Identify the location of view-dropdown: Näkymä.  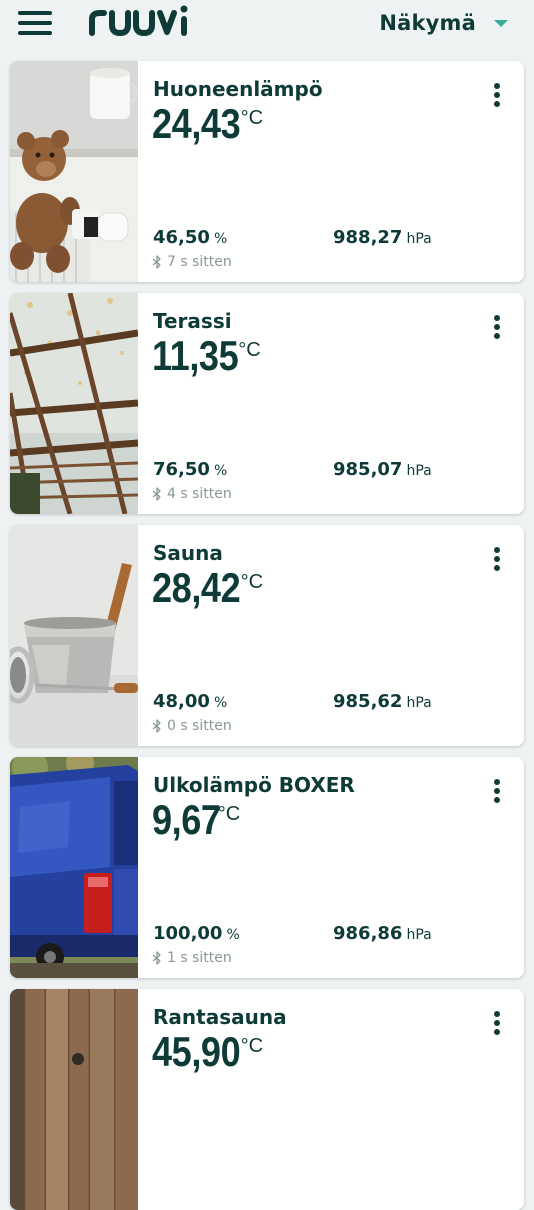
(443, 23).